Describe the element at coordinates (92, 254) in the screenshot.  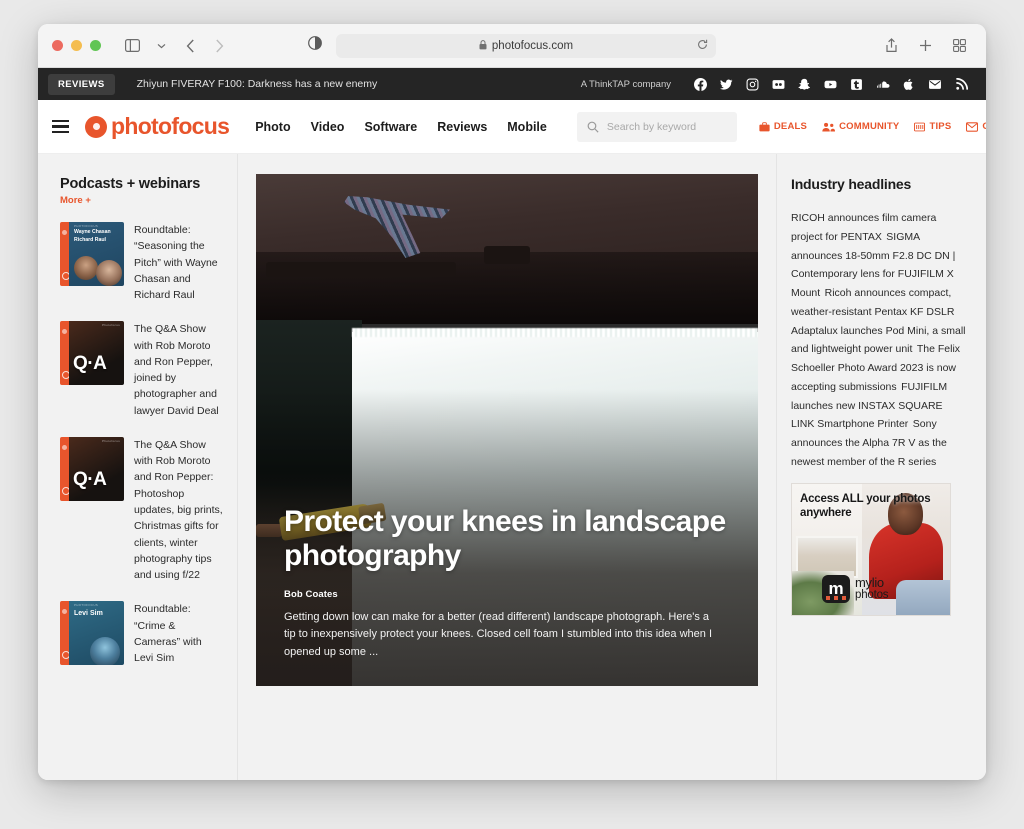
I see `podcast-thumbnail: PHOTOFOCUS Wayne Chasan Richard Raul` at that location.